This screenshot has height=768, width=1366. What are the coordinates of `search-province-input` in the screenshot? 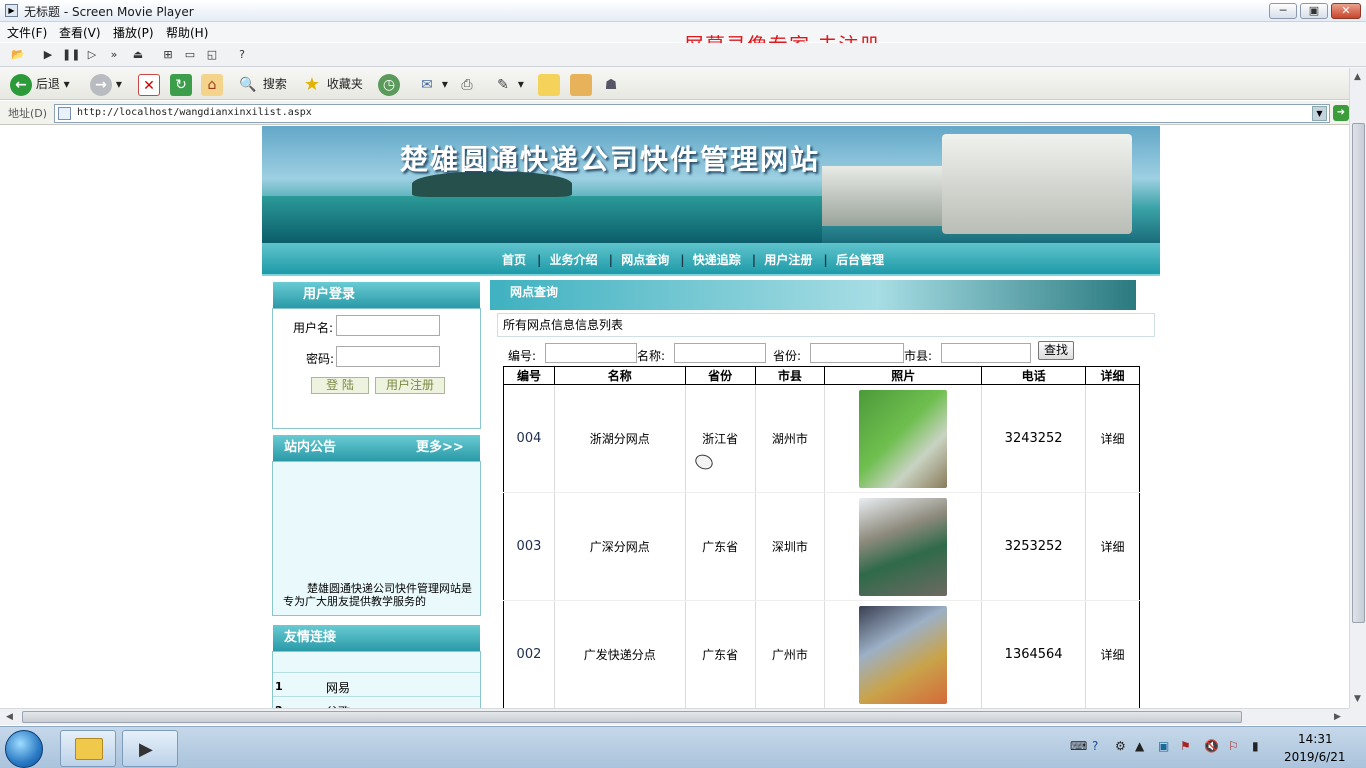 It's located at (857, 353).